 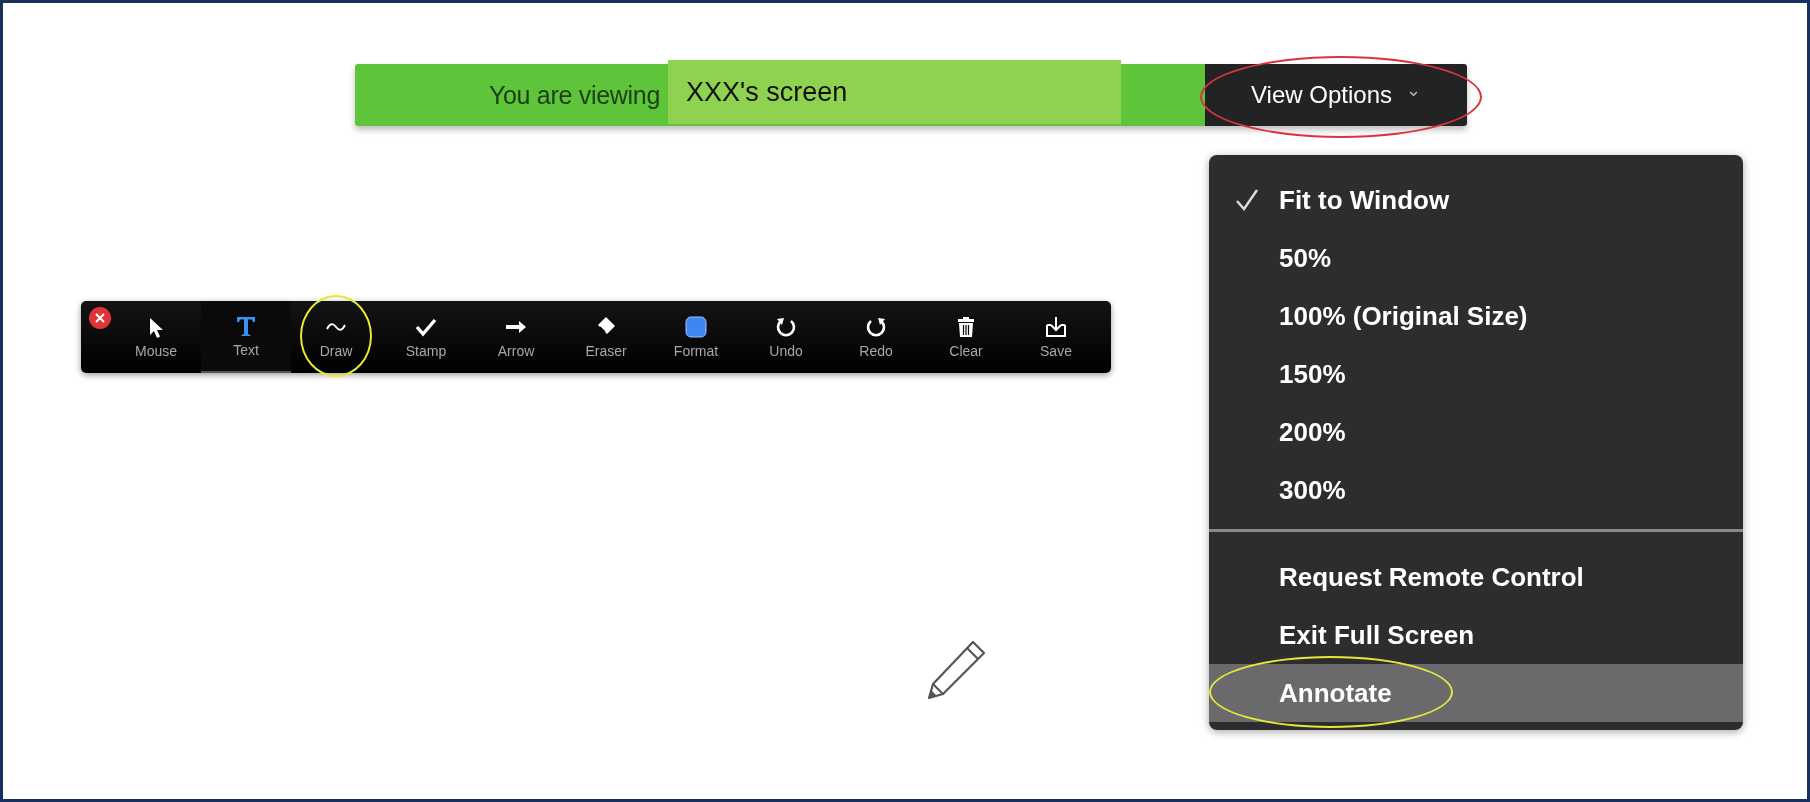 What do you see at coordinates (1056, 327) in the screenshot?
I see `download-icon` at bounding box center [1056, 327].